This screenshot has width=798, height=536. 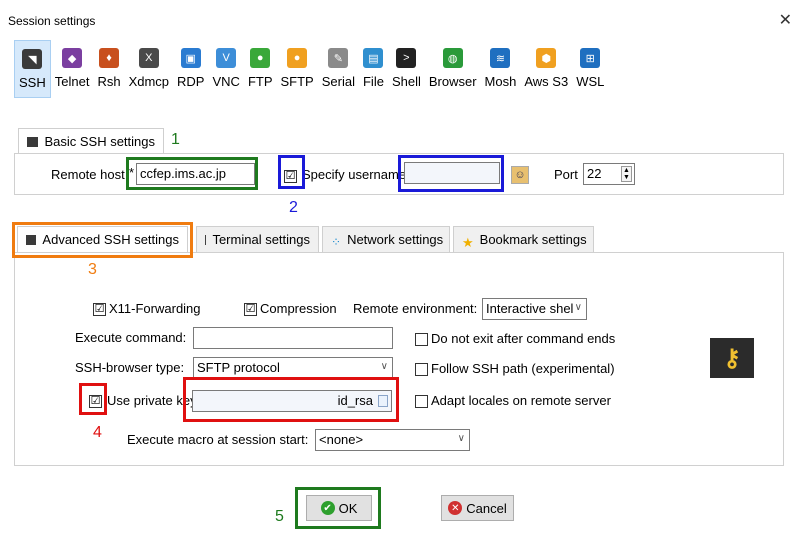 I want to click on annotation-number-2: 2, so click(x=293, y=207).